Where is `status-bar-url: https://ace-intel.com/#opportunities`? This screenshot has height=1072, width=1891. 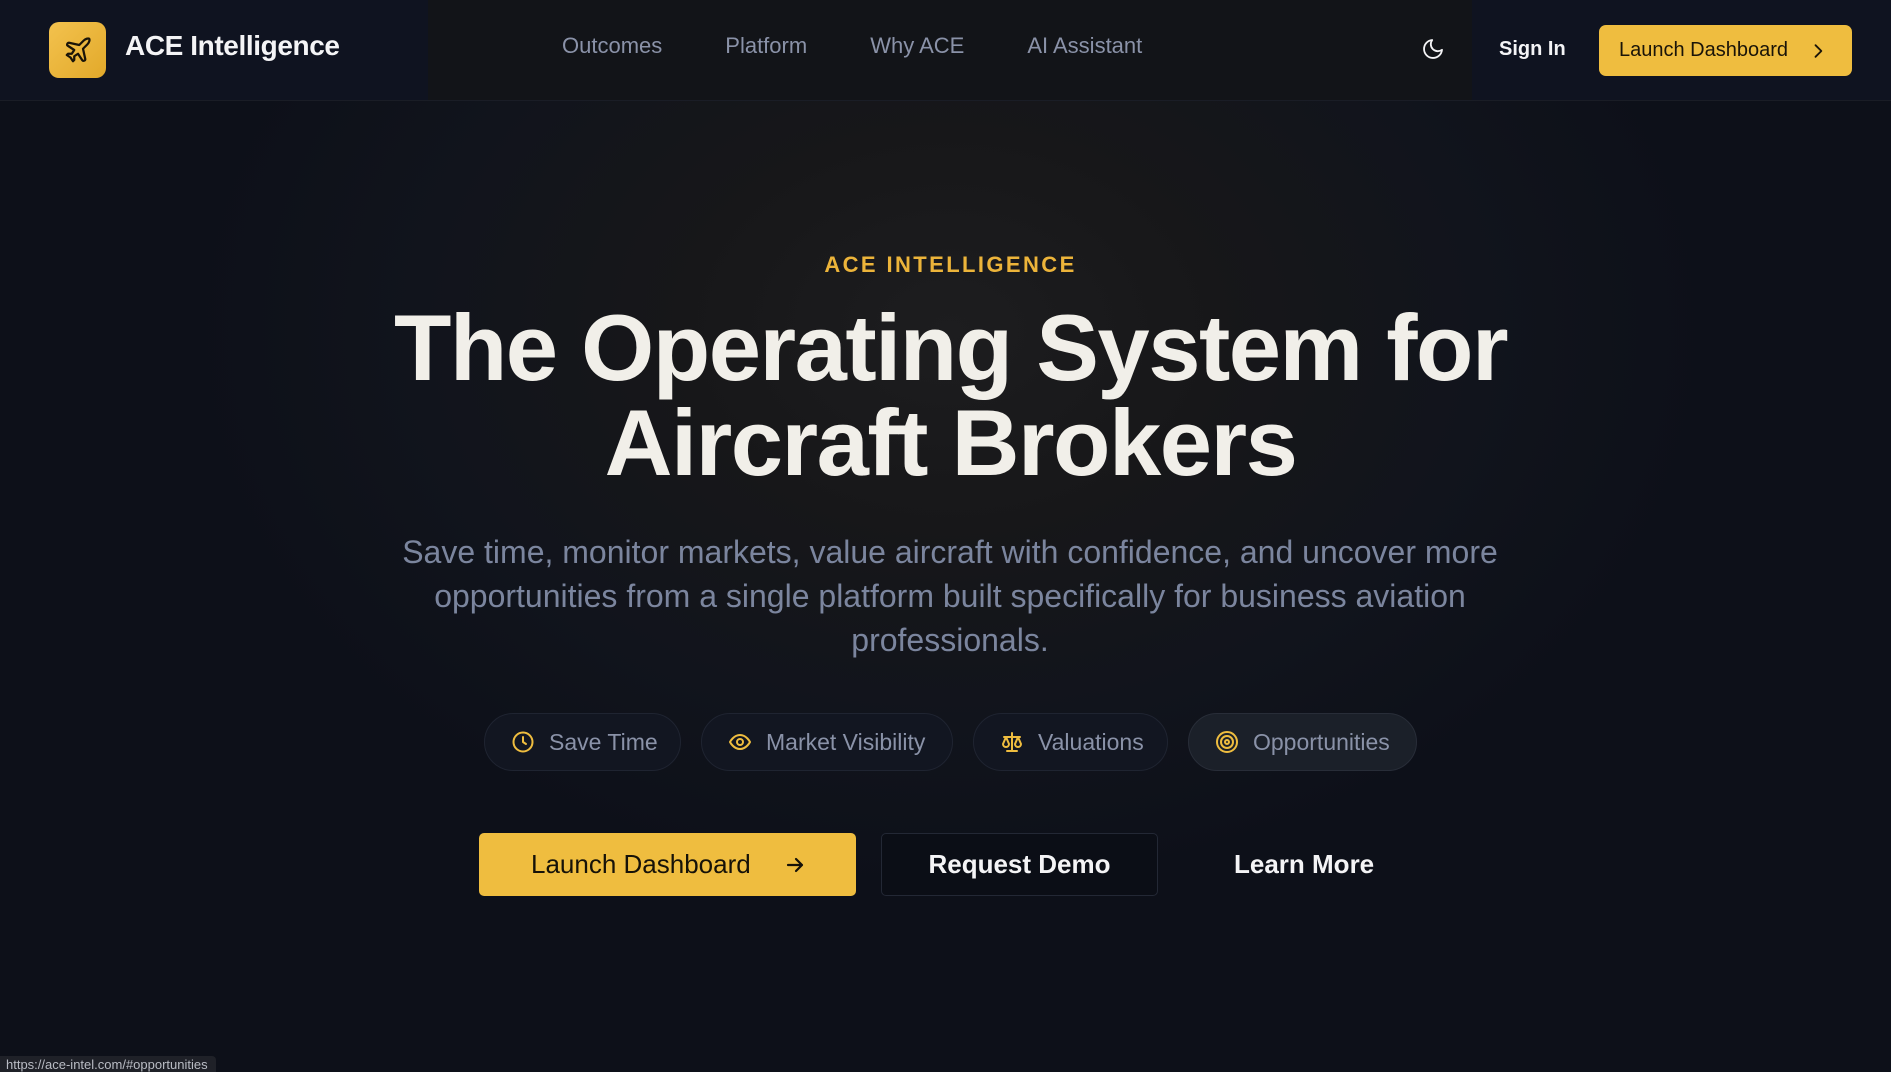
status-bar-url: https://ace-intel.com/#opportunities is located at coordinates (108, 1064).